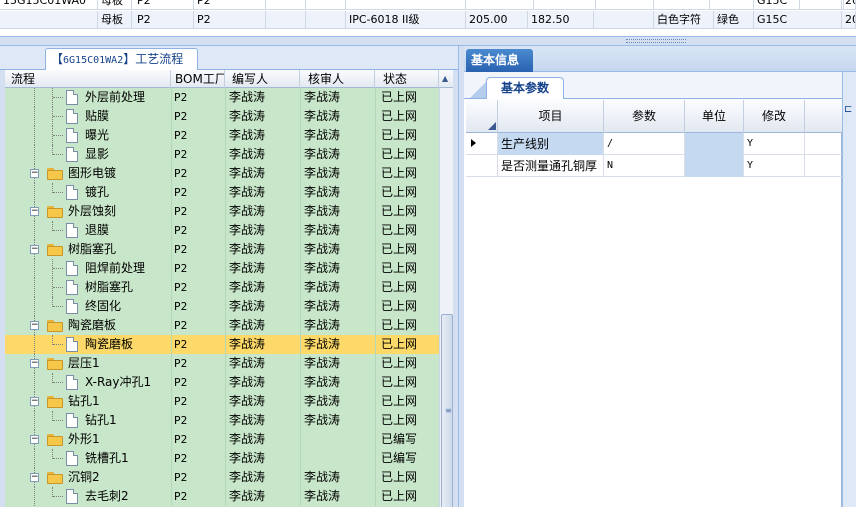 Image resolution: width=856 pixels, height=507 pixels. What do you see at coordinates (497, 20) in the screenshot?
I see `top-grid-cell: 205.00` at bounding box center [497, 20].